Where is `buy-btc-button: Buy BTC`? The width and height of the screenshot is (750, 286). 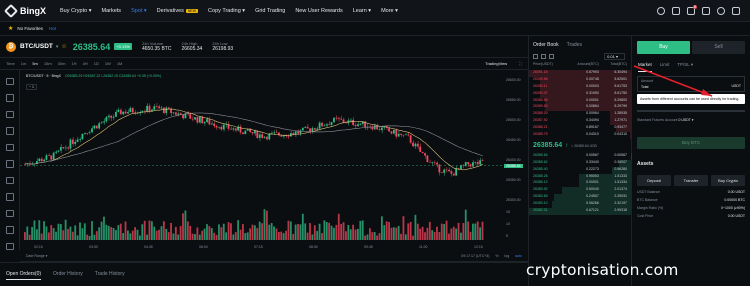 buy-btc-button: Buy BTC is located at coordinates (691, 143).